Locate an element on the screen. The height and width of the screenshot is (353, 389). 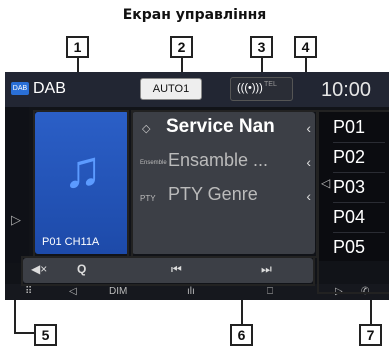
preset-list-frame is located at coordinates (353, 202).